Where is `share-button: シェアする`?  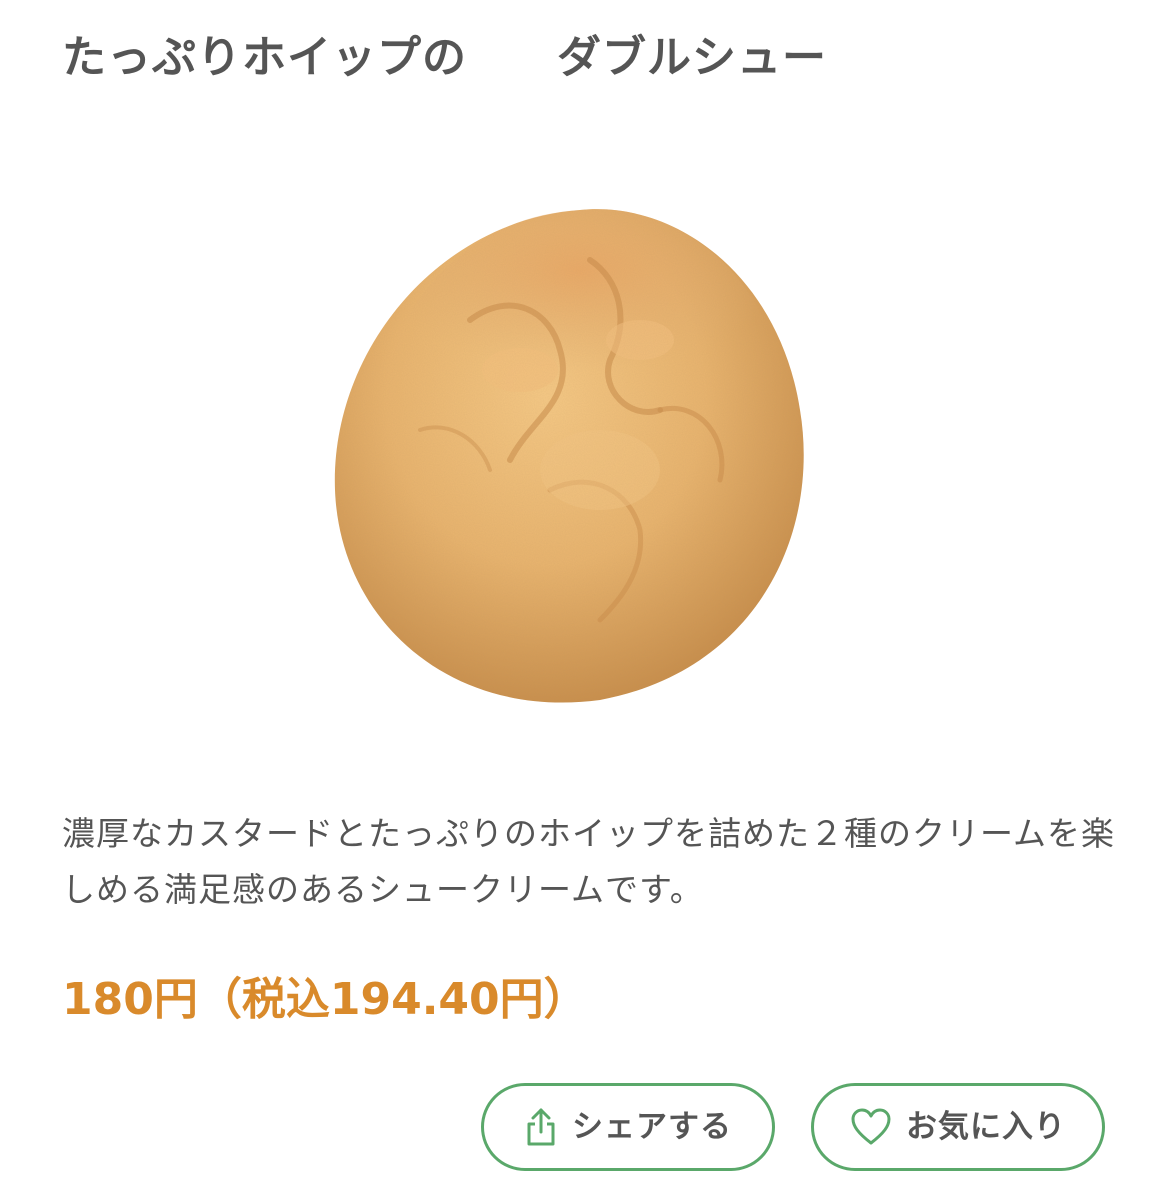 share-button: シェアする is located at coordinates (628, 1127).